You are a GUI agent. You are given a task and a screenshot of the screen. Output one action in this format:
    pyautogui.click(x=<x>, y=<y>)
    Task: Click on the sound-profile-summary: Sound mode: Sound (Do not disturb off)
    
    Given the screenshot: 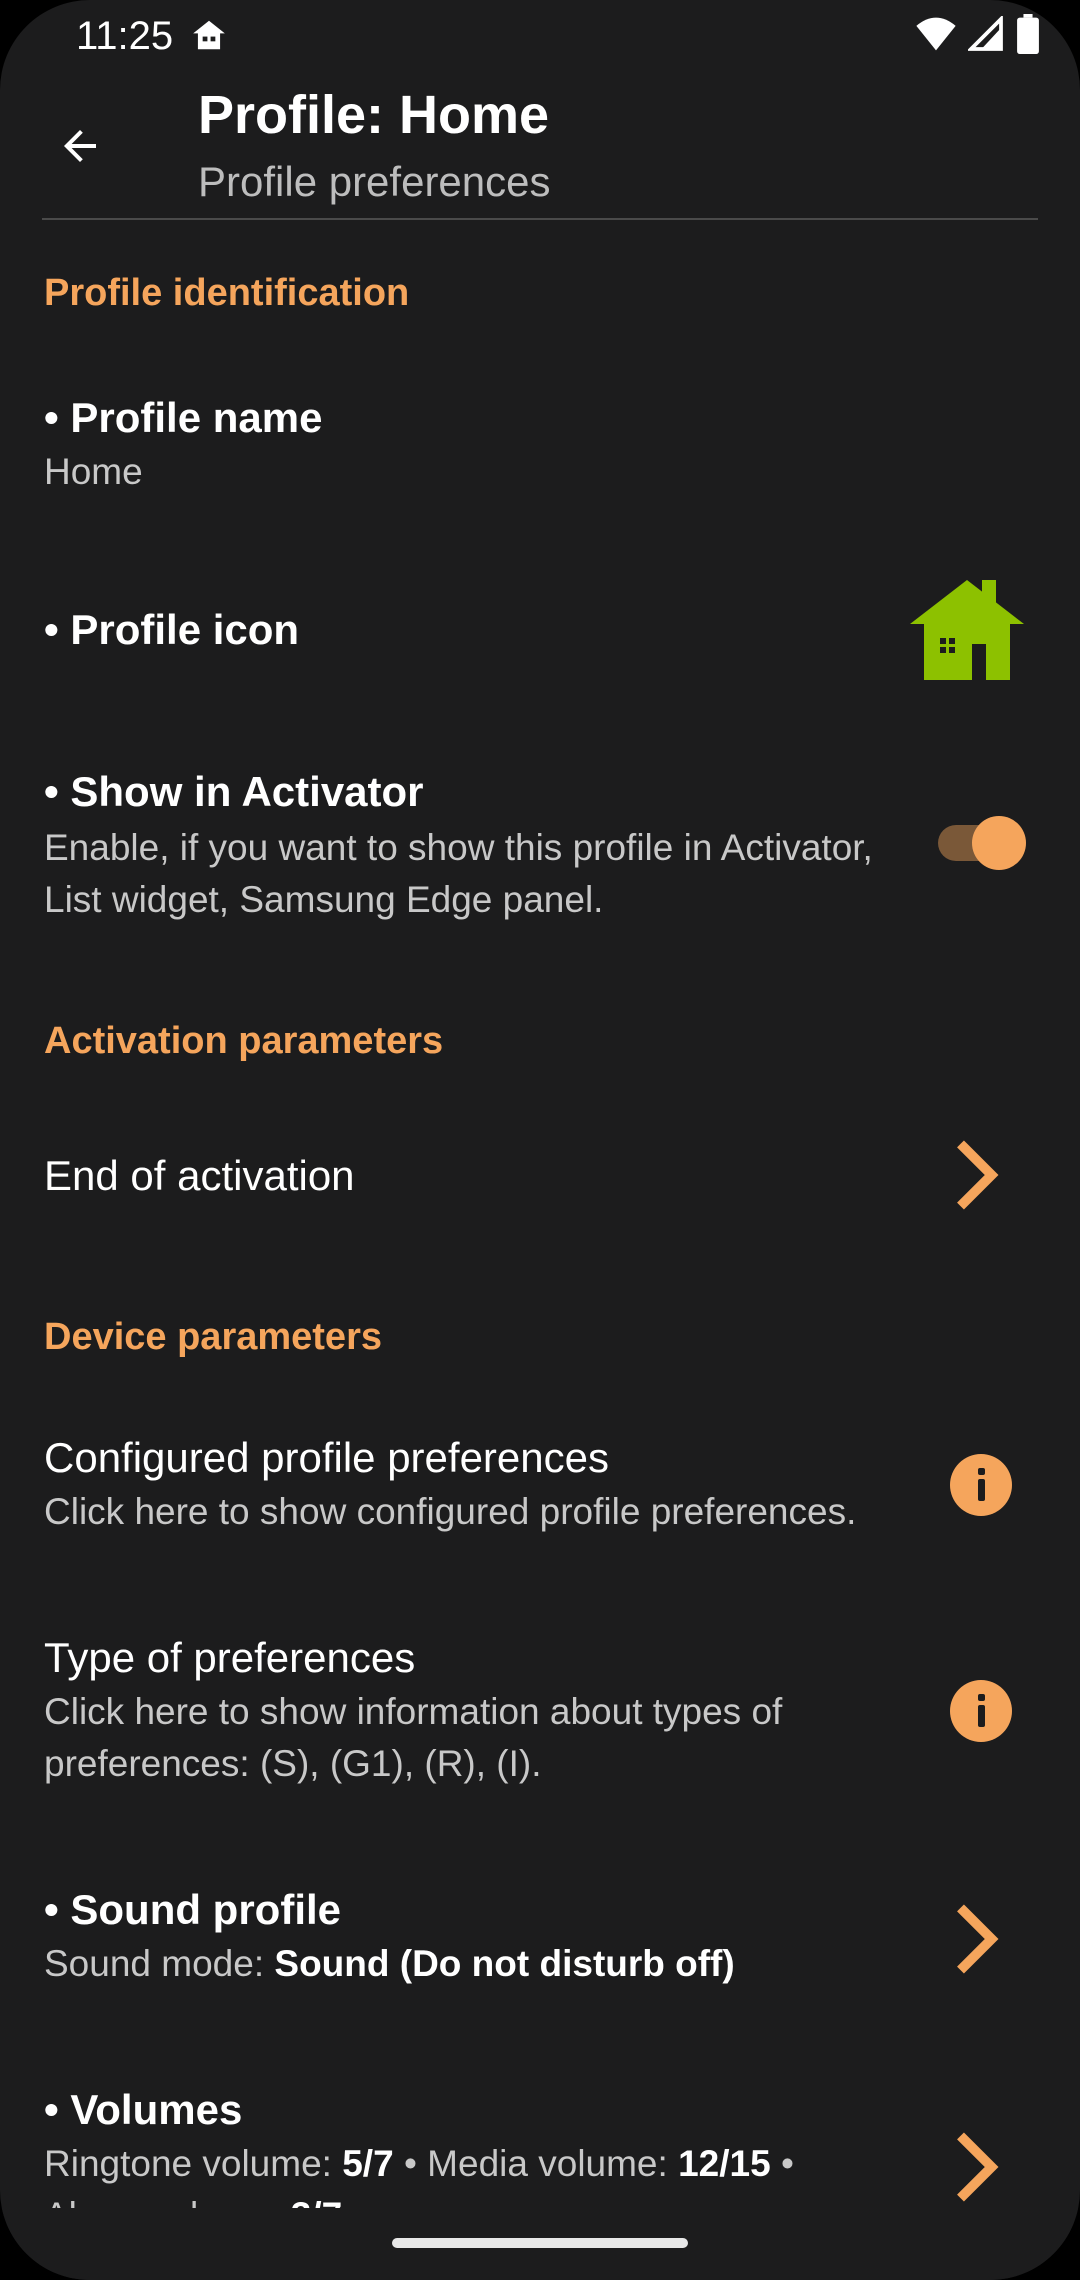 What is the action you would take?
    pyautogui.click(x=494, y=1964)
    